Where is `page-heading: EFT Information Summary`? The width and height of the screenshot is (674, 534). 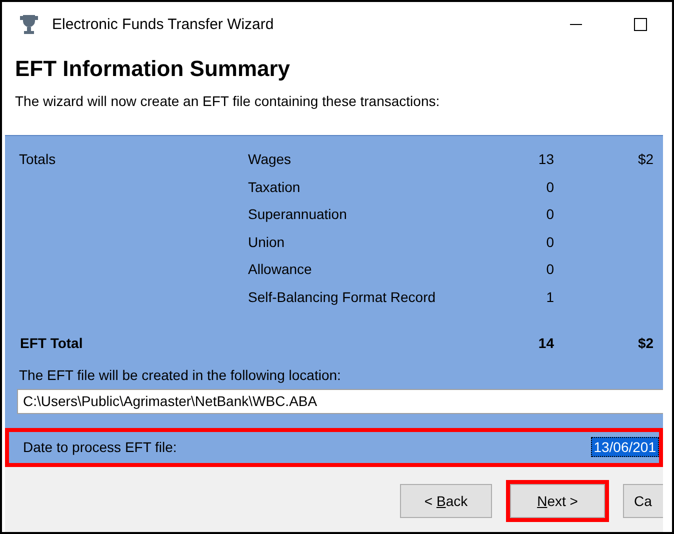
page-heading: EFT Information Summary is located at coordinates (153, 69).